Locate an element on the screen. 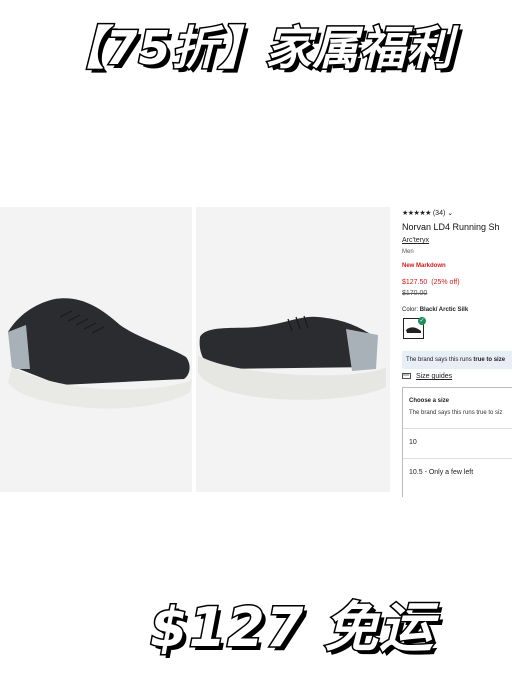 The width and height of the screenshot is (512, 682). ruler-icon is located at coordinates (406, 376).